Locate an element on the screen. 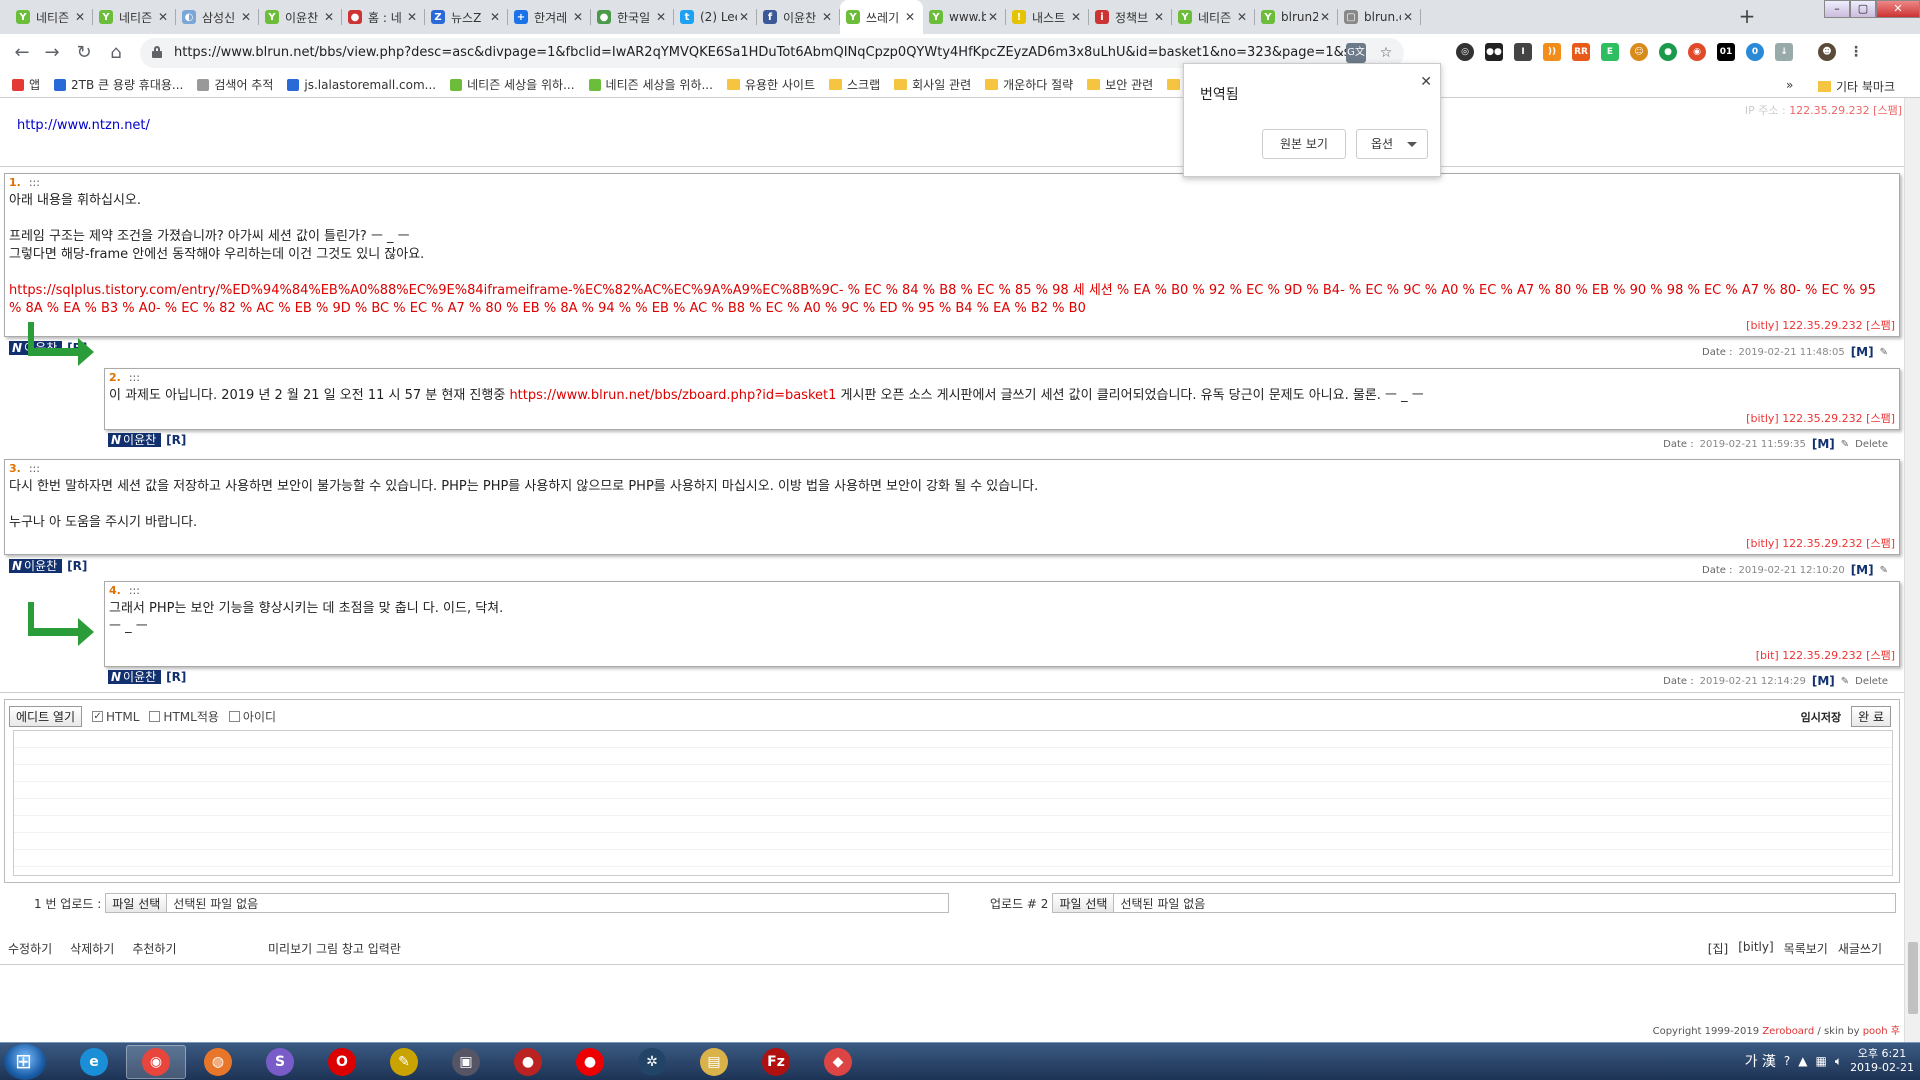  forward-arrow-icon: → is located at coordinates (52, 53).